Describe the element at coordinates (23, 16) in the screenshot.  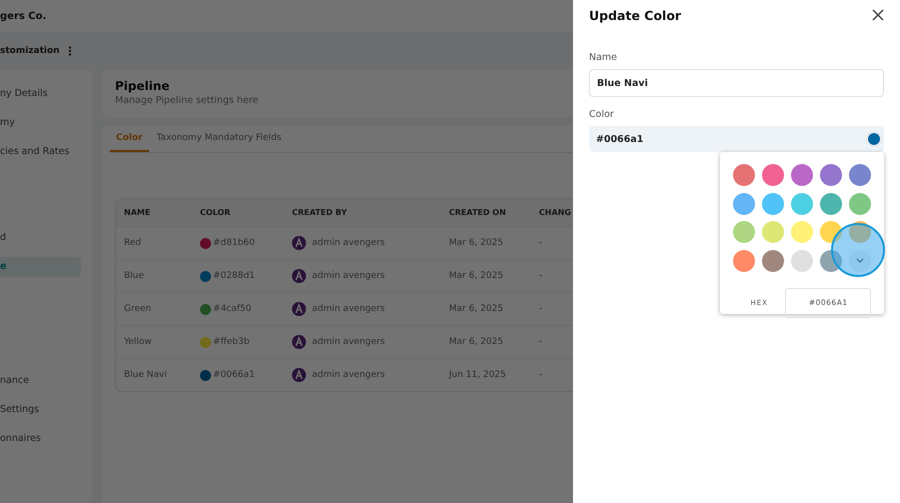
I see `company-name: gers Co.` at that location.